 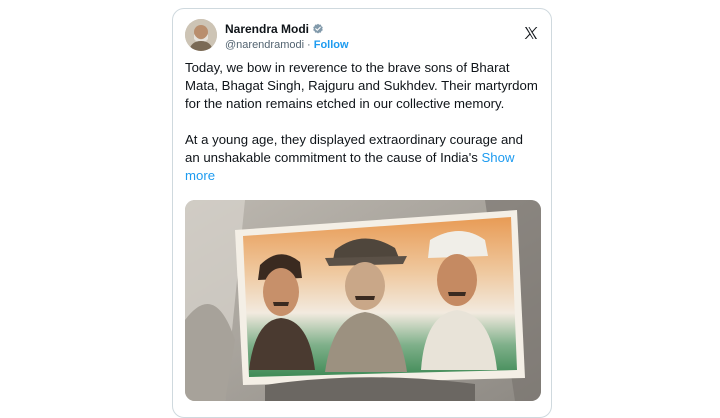 What do you see at coordinates (267, 29) in the screenshot?
I see `author-display-name: Narendra Modi` at bounding box center [267, 29].